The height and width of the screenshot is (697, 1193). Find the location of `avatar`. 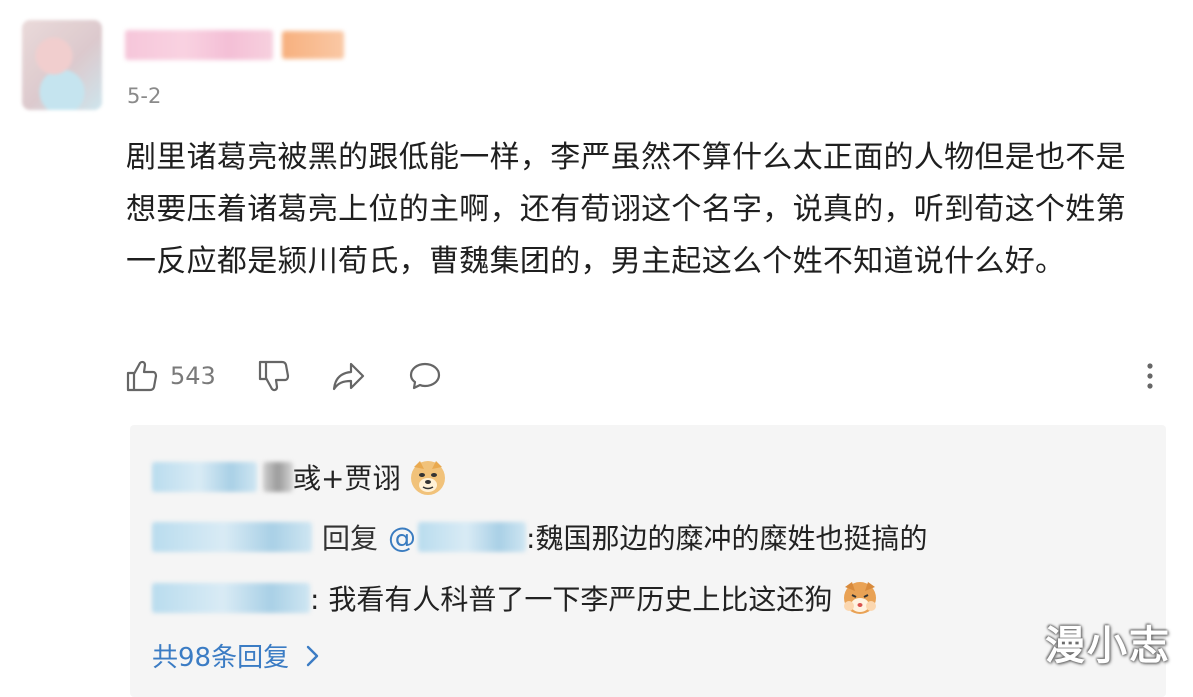

avatar is located at coordinates (62, 65).